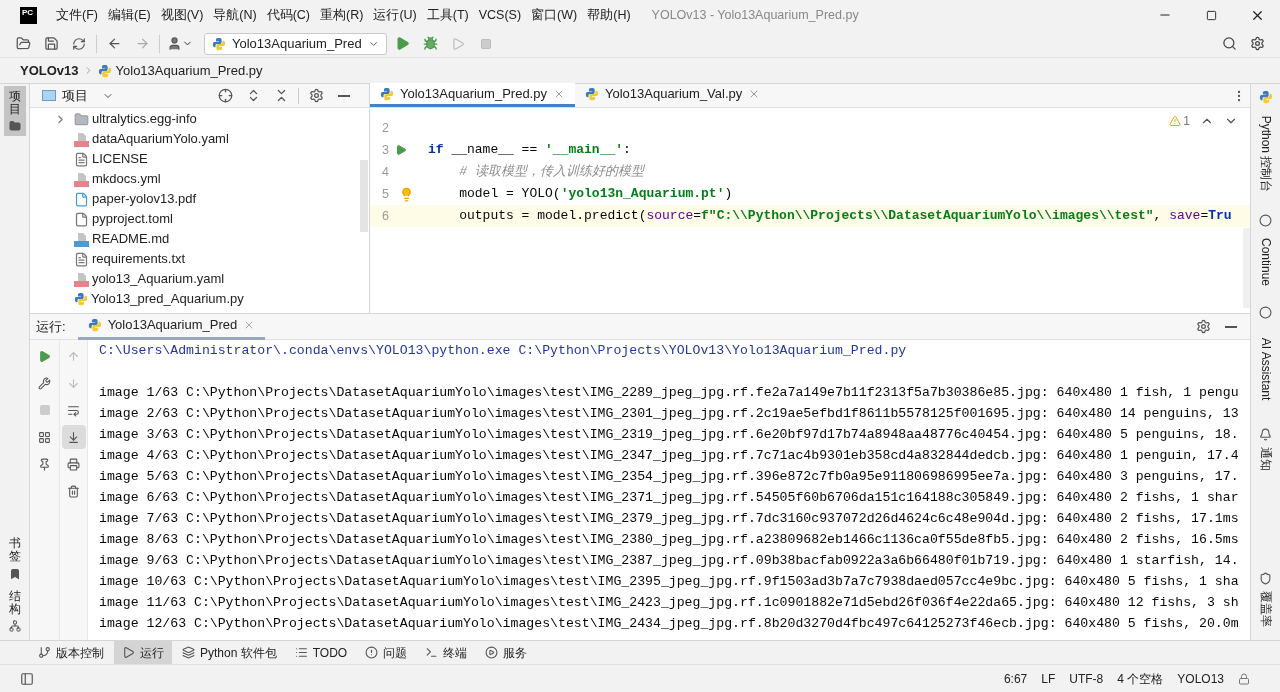  I want to click on breadcrumb-item: Yolo13Aquarium_Pred.py, so click(189, 70).